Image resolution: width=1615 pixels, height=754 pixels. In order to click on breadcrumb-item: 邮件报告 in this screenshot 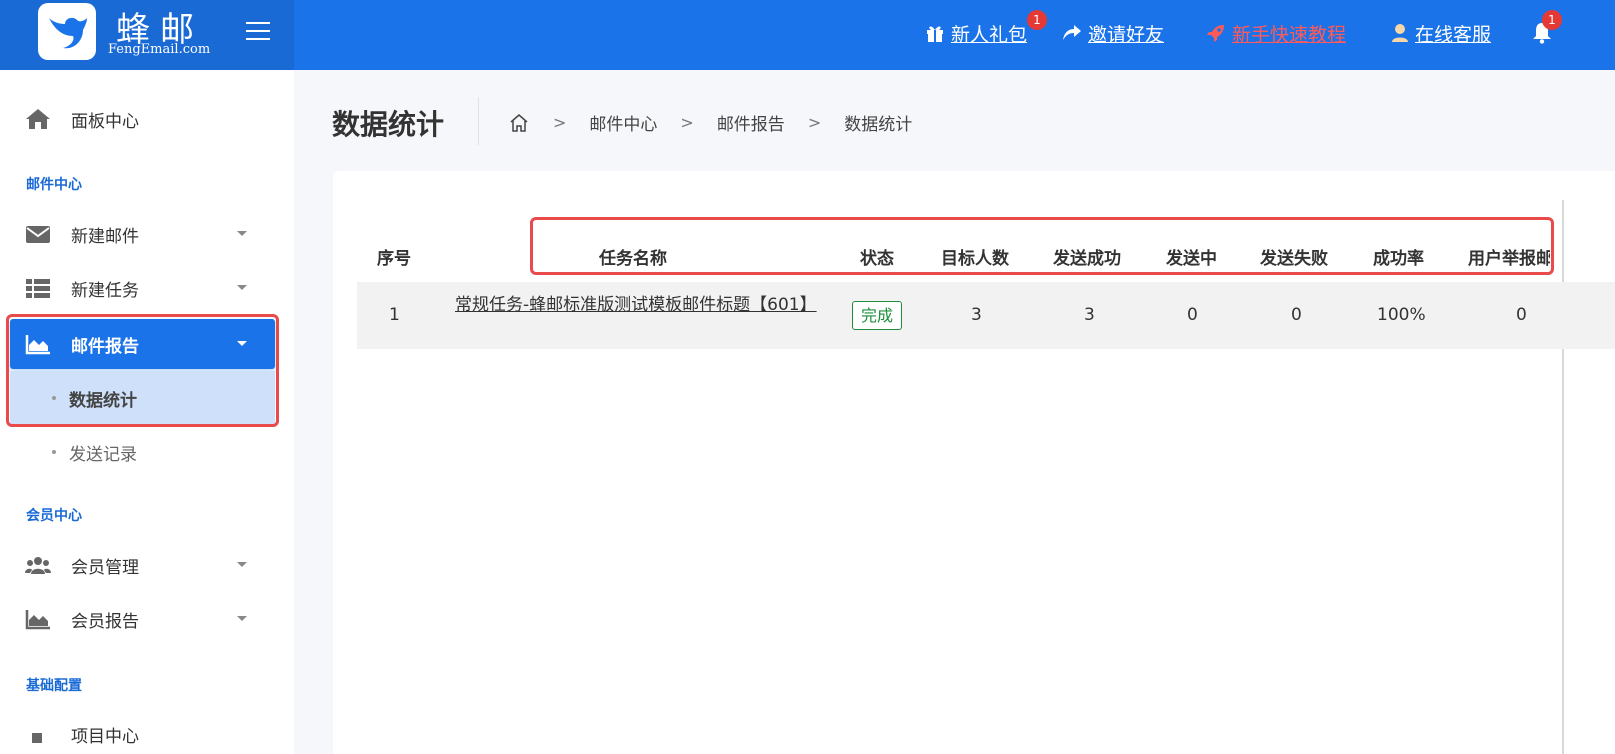, I will do `click(751, 122)`.